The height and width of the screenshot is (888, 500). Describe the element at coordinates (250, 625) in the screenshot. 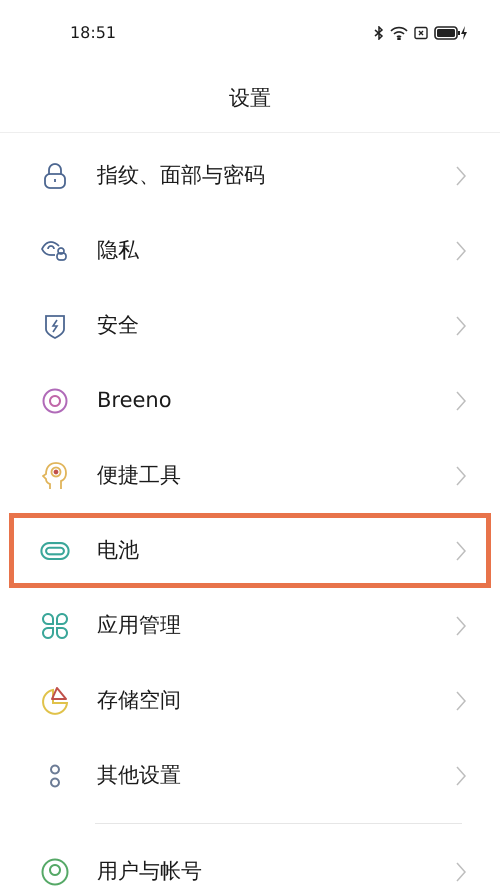

I see `settings-item: 应用管理` at that location.